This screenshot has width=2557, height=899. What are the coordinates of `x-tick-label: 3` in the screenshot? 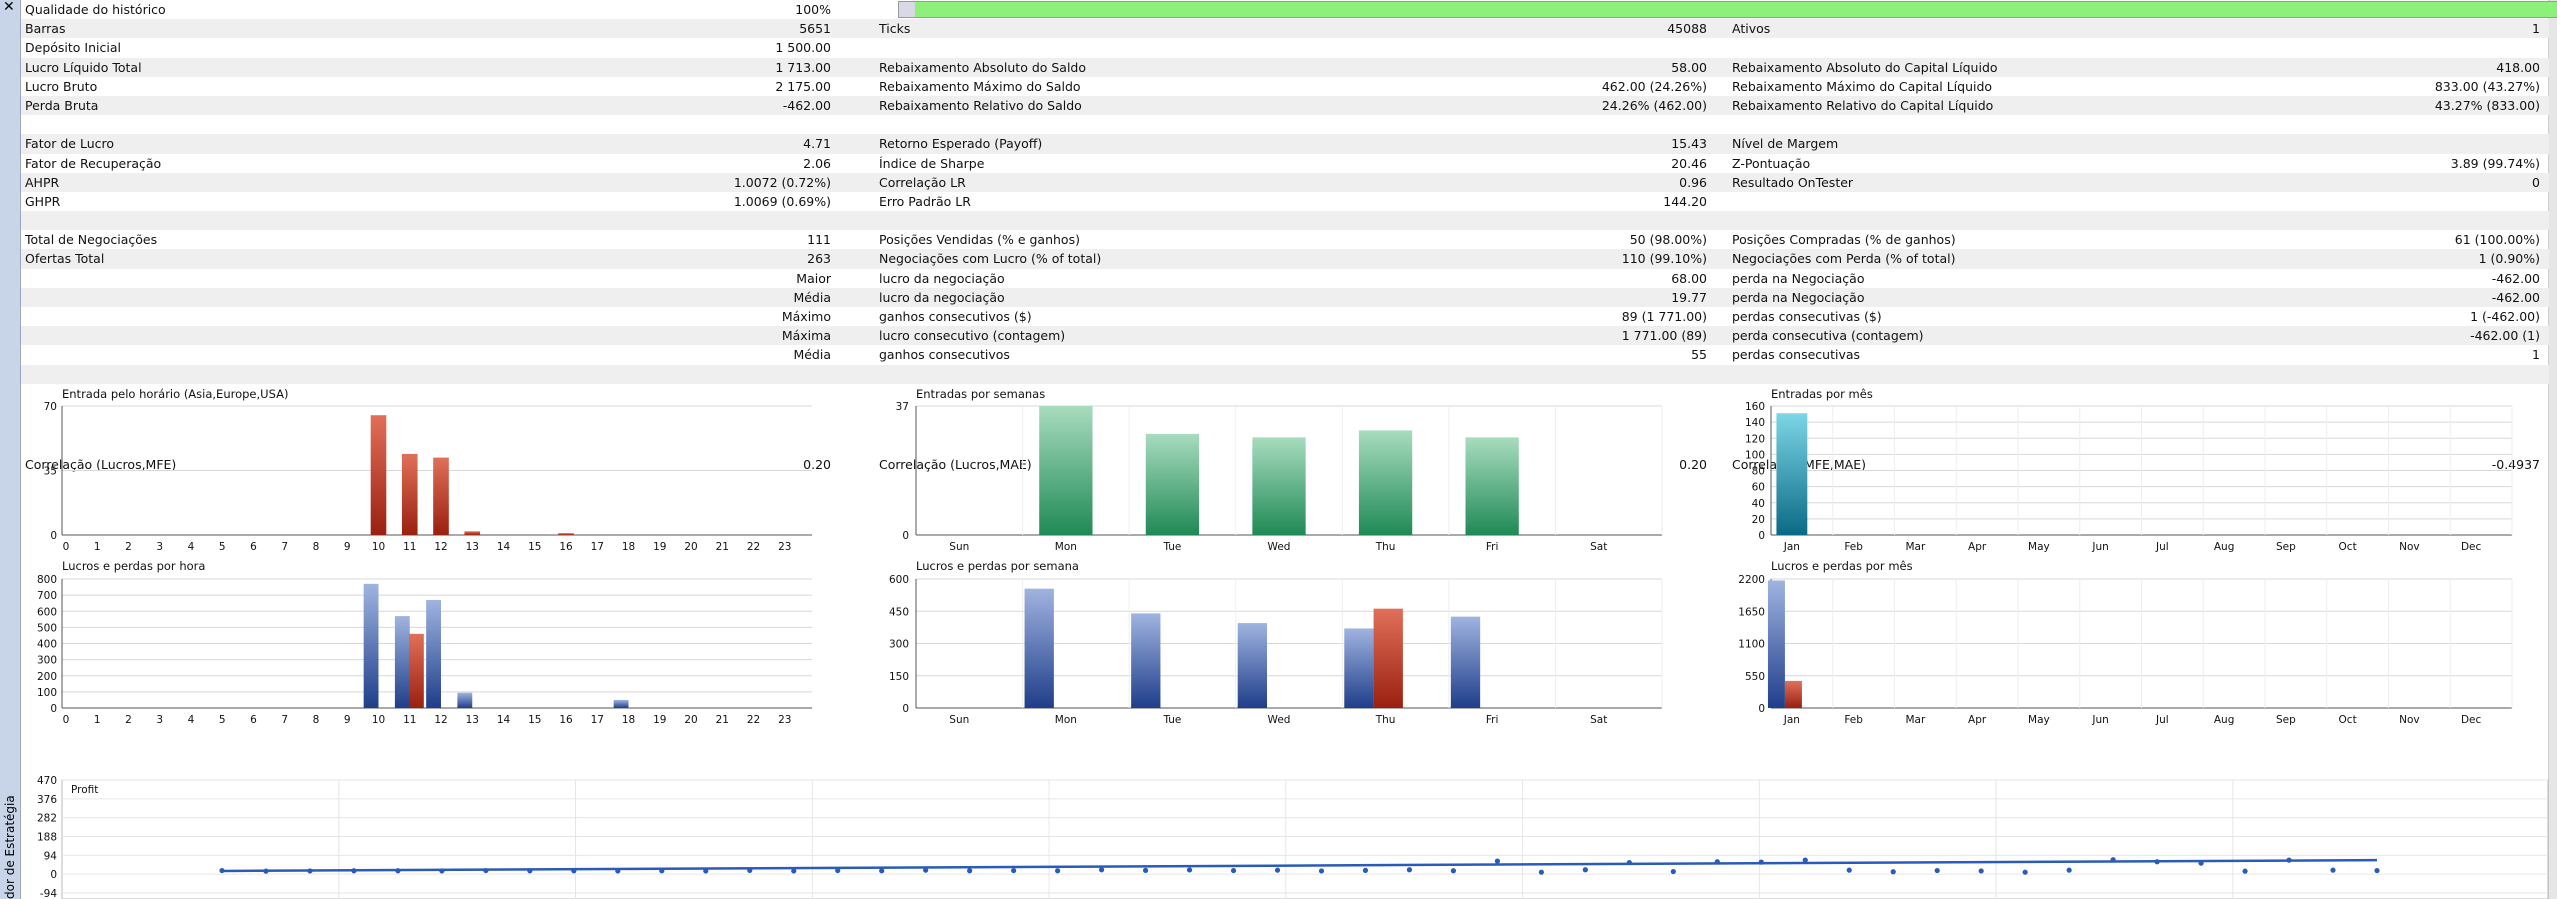 It's located at (159, 720).